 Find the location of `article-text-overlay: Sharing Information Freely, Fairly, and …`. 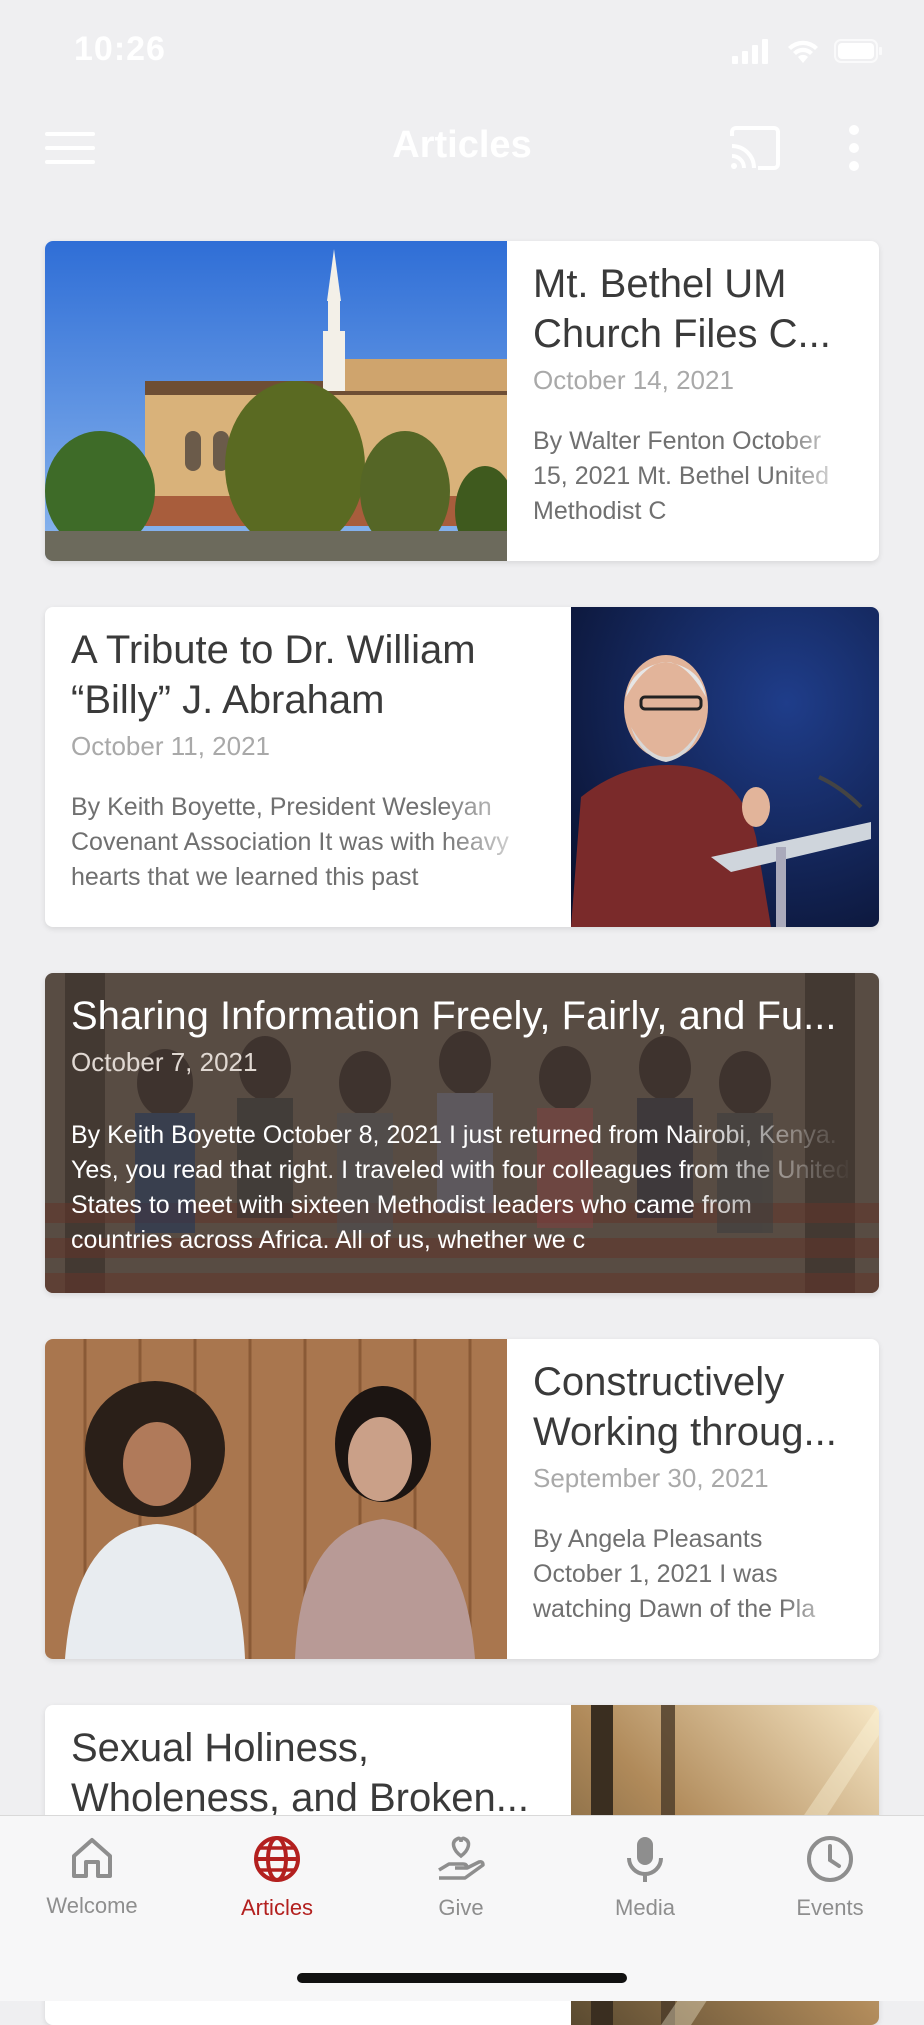

article-text-overlay: Sharing Information Freely, Fairly, and … is located at coordinates (462, 1115).